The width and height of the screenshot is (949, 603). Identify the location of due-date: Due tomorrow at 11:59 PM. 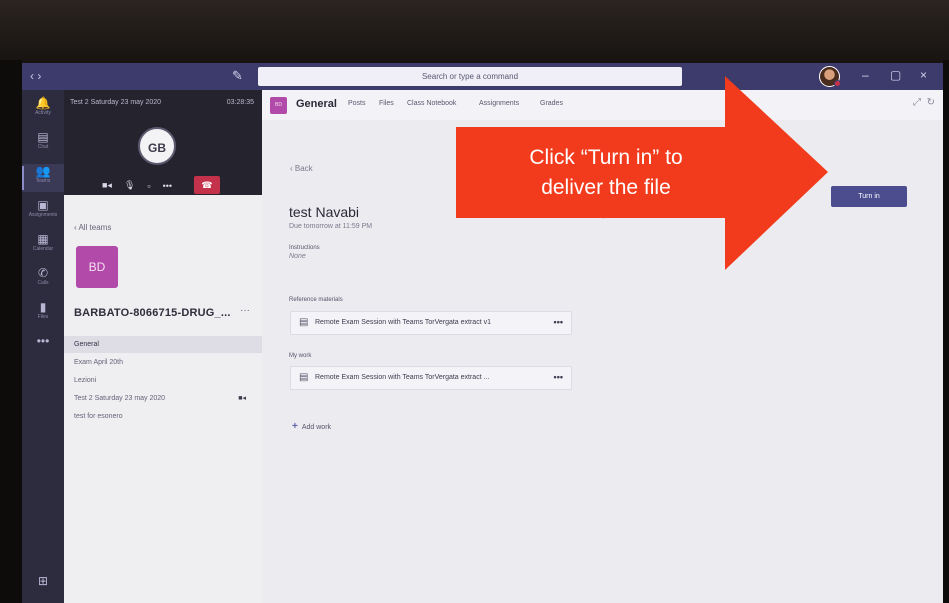
(331, 226).